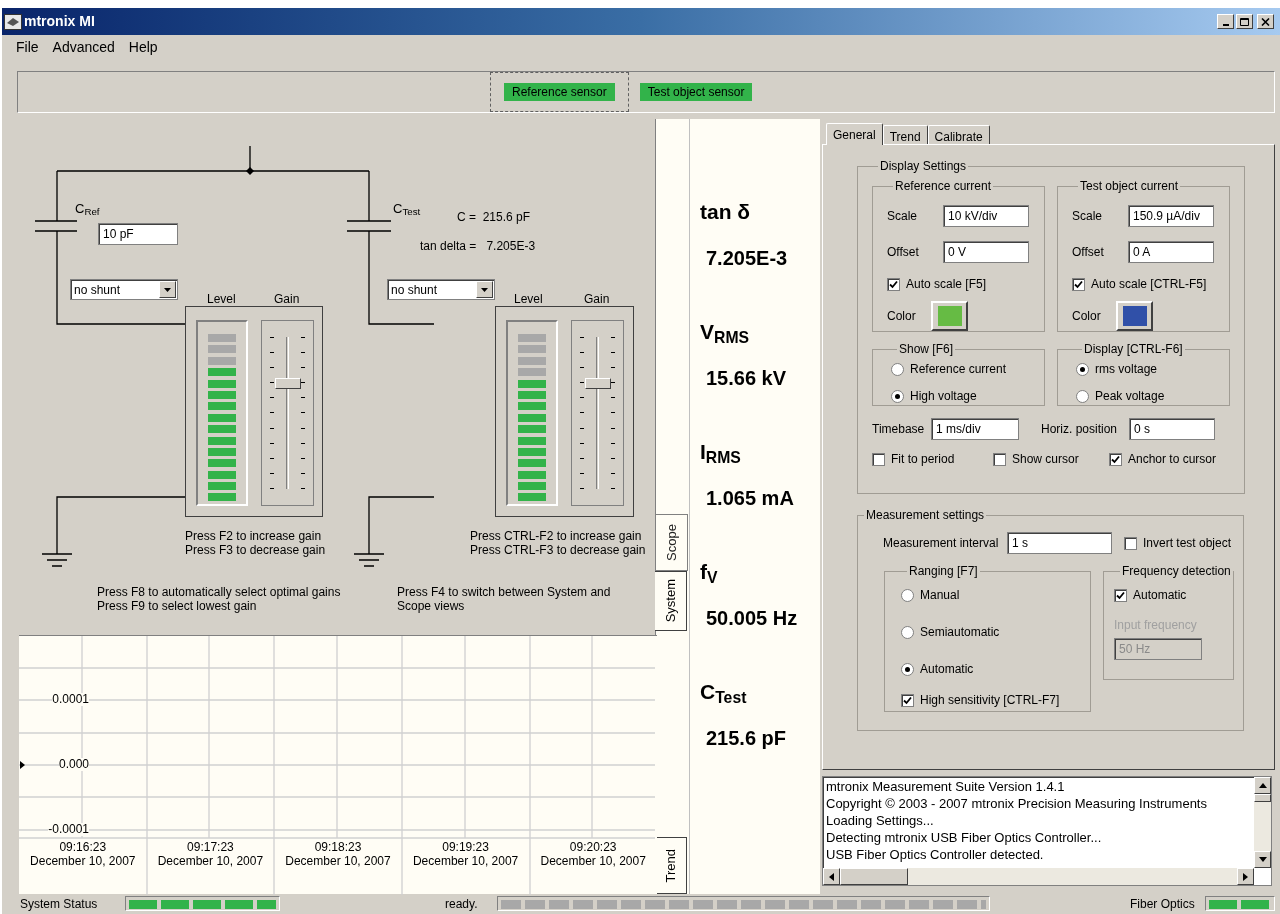  I want to click on text-field: 10 pF, so click(138, 234).